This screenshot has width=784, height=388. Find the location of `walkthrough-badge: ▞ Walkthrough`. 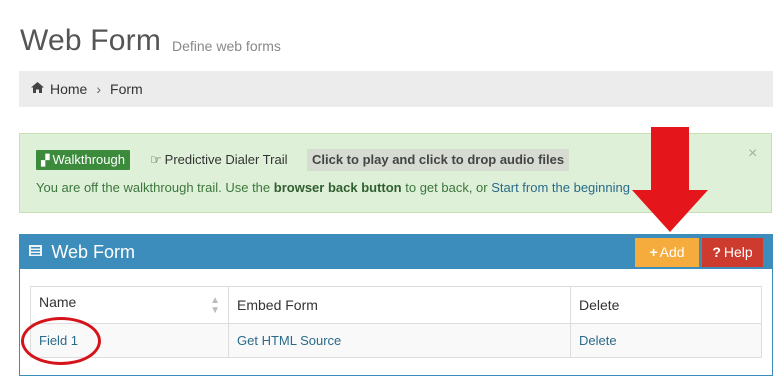

walkthrough-badge: ▞ Walkthrough is located at coordinates (83, 160).